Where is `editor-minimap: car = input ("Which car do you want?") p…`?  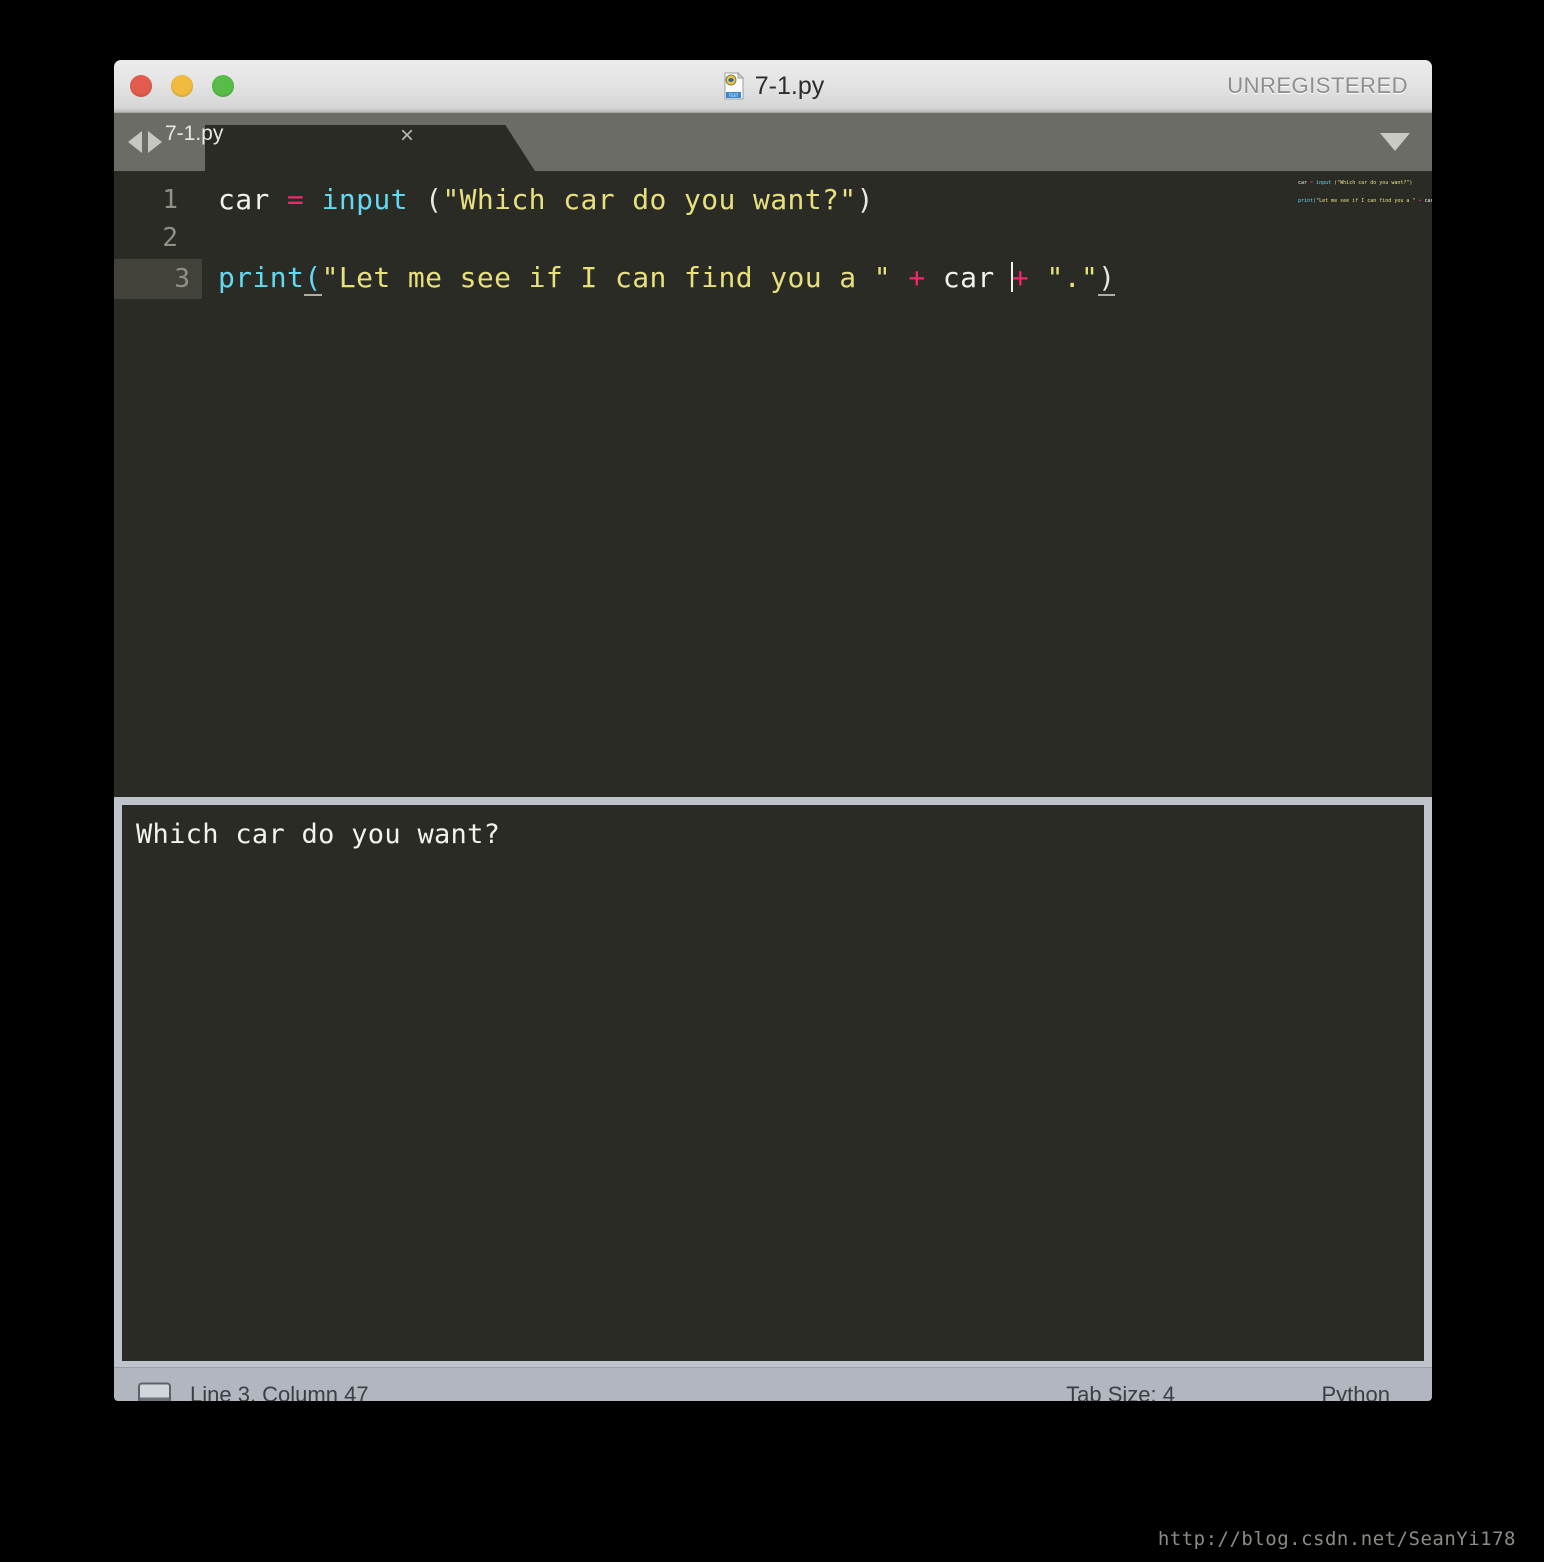 editor-minimap: car = input ("Which car do you want?") p… is located at coordinates (1361, 484).